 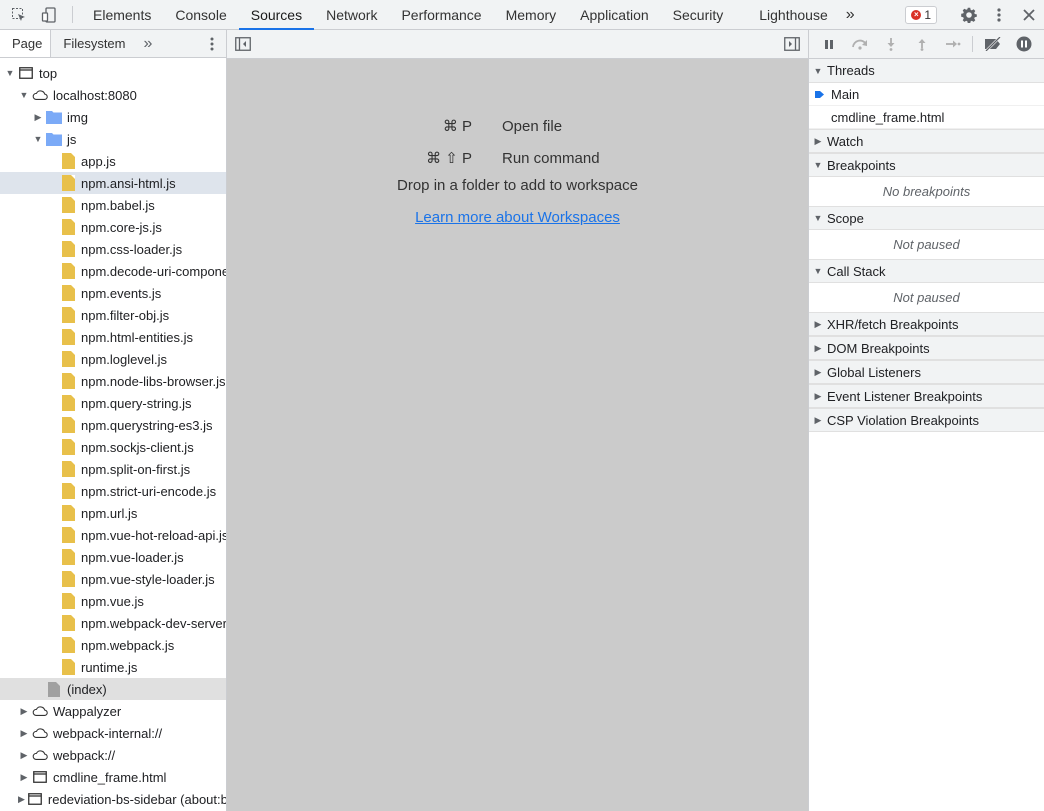 I want to click on tree-item-webpack: ▶ webpack://, so click(x=113, y=755).